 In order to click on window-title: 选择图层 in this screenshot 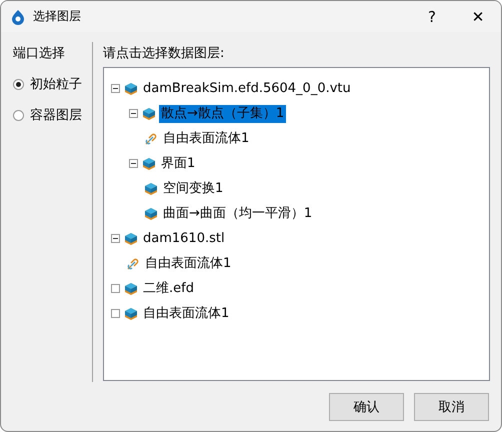, I will do `click(57, 16)`.